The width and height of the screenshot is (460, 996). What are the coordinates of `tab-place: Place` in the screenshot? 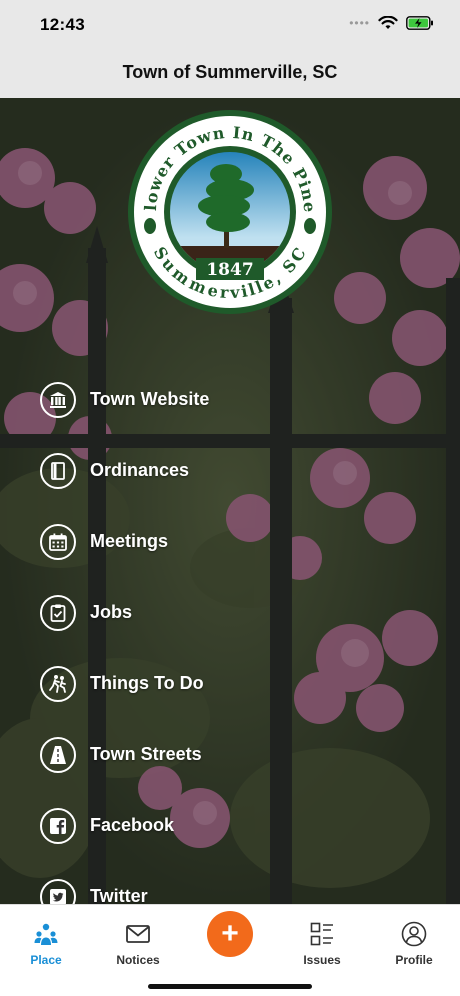 It's located at (46, 936).